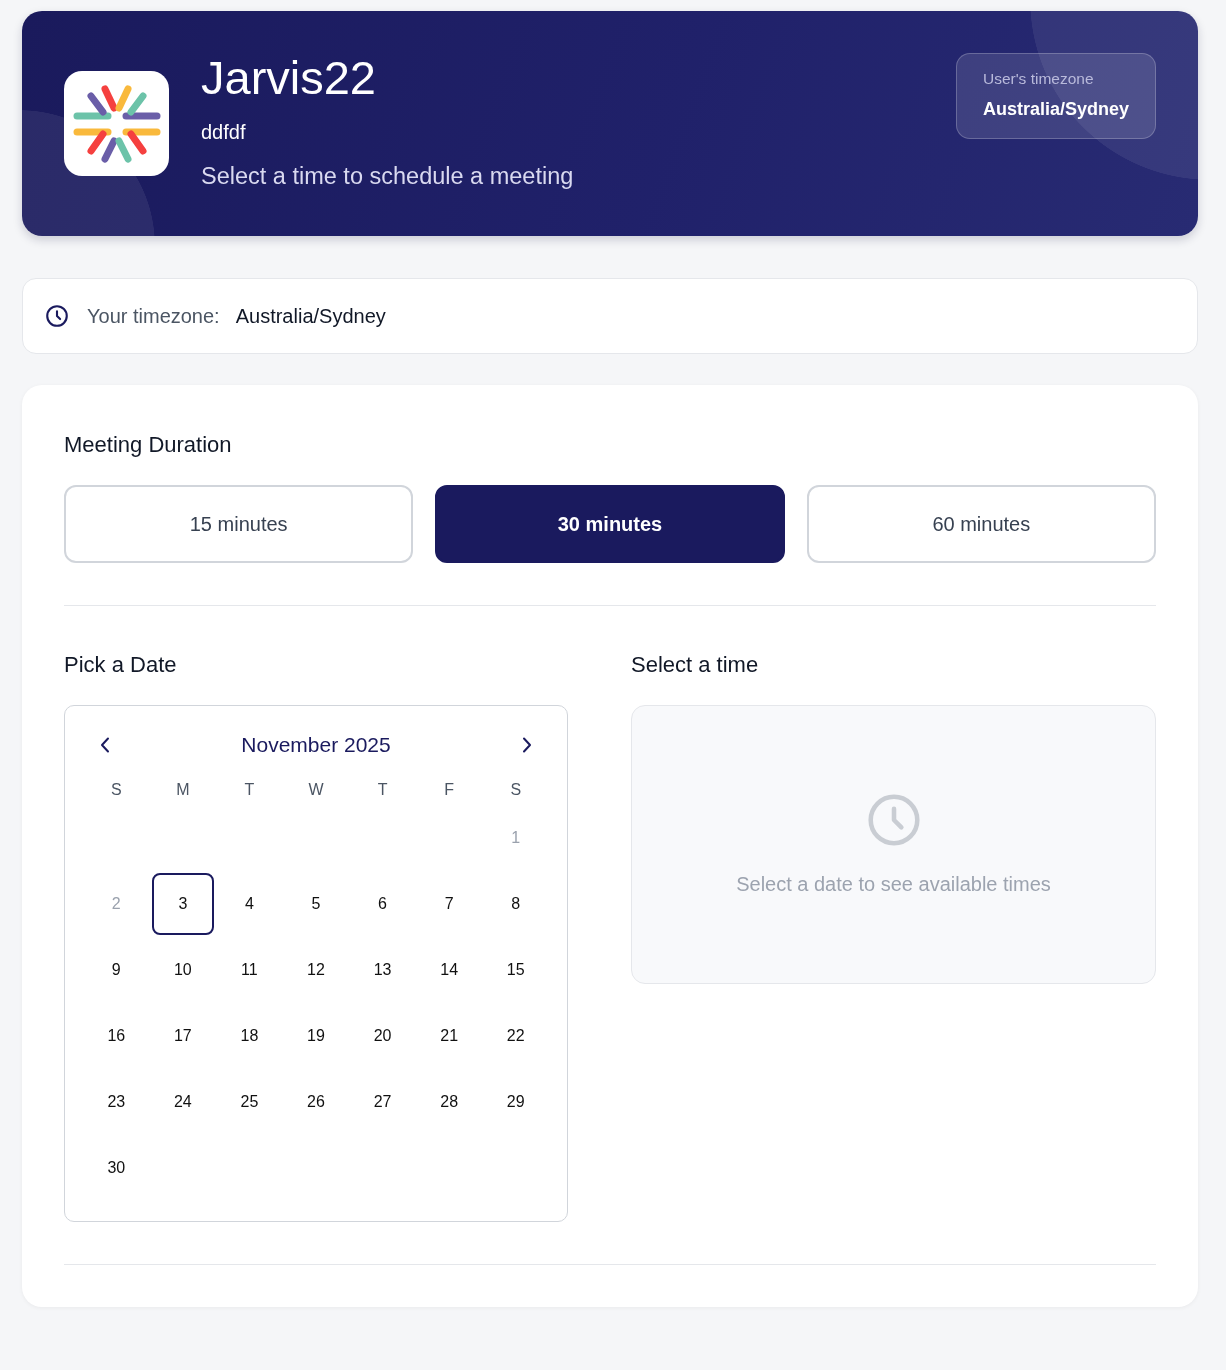 This screenshot has height=1370, width=1226. I want to click on weekday-label: W, so click(316, 790).